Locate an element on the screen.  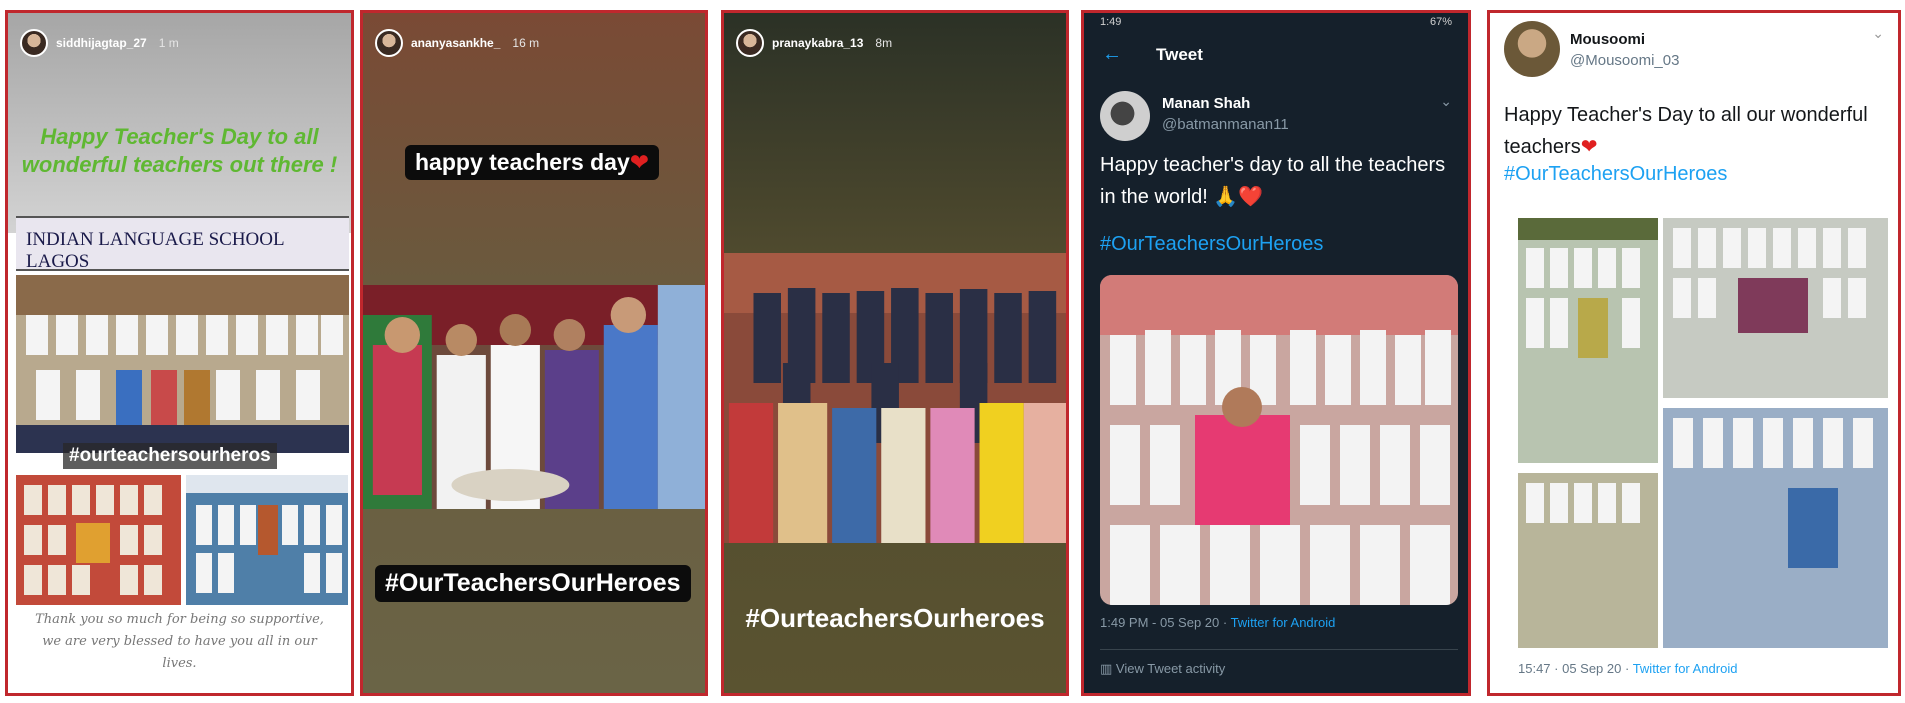
view-tweet-activity: ▥ View Tweet activity is located at coordinates (1162, 669).